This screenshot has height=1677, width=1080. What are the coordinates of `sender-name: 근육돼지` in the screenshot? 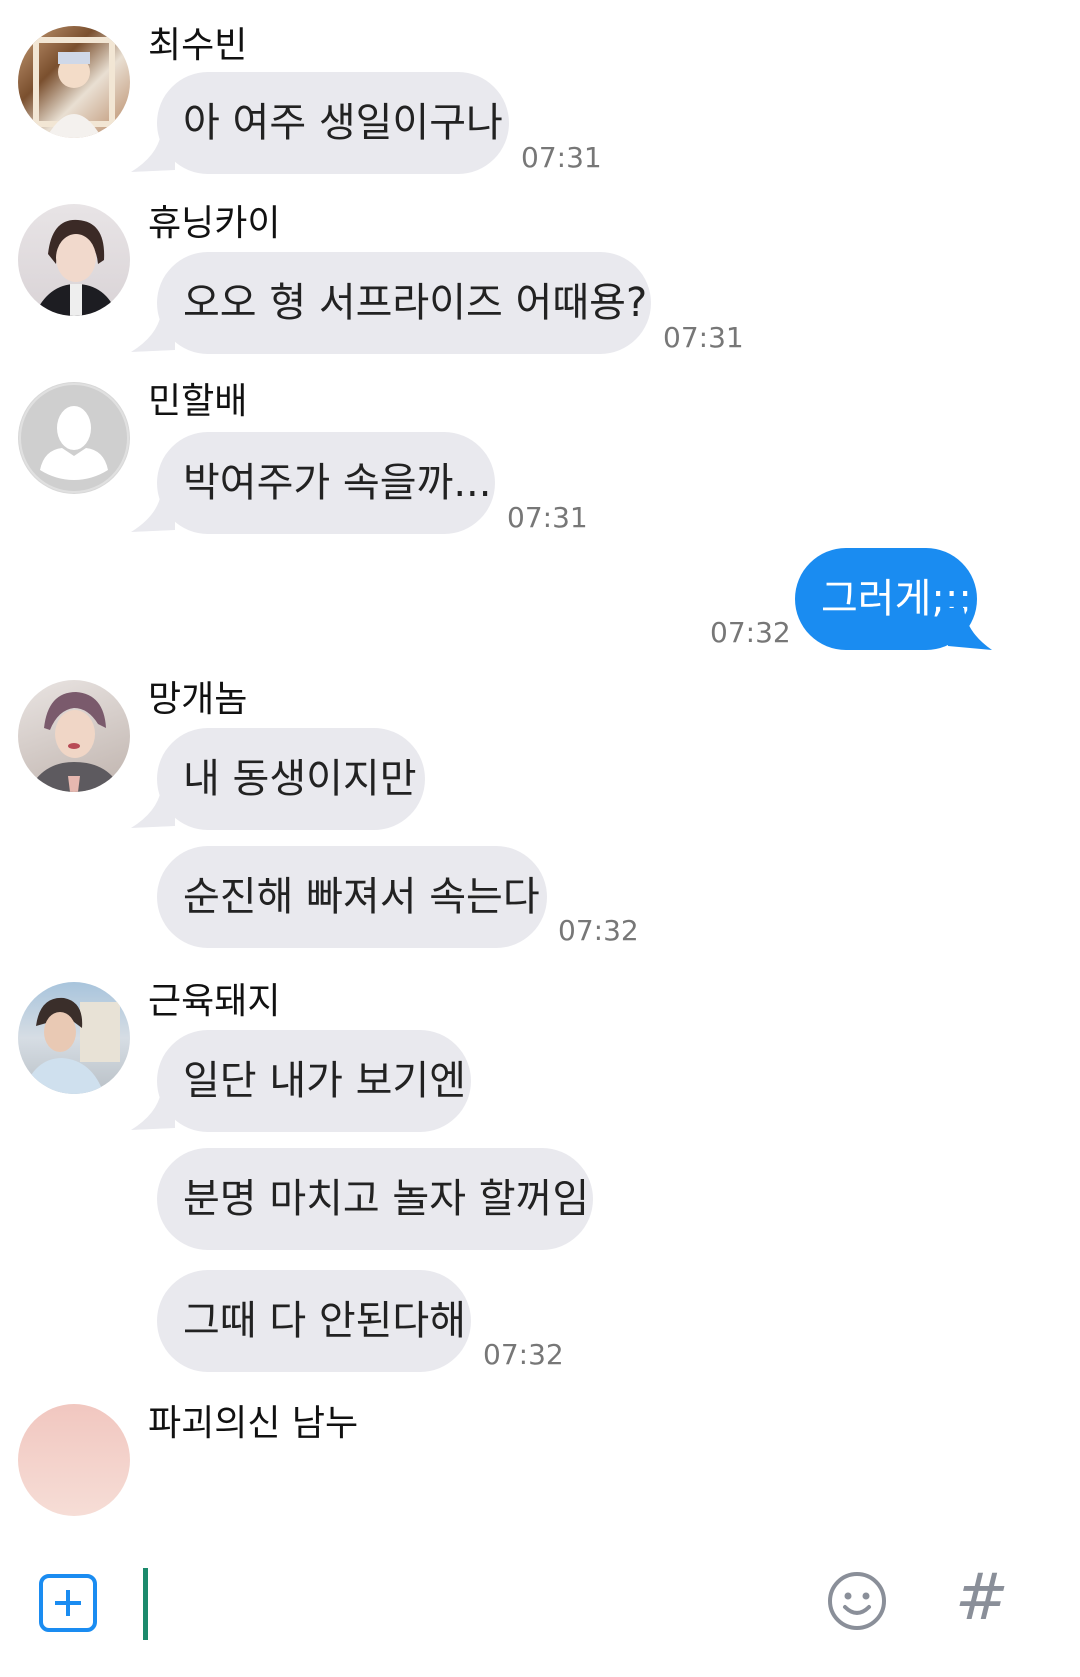 It's located at (214, 1001).